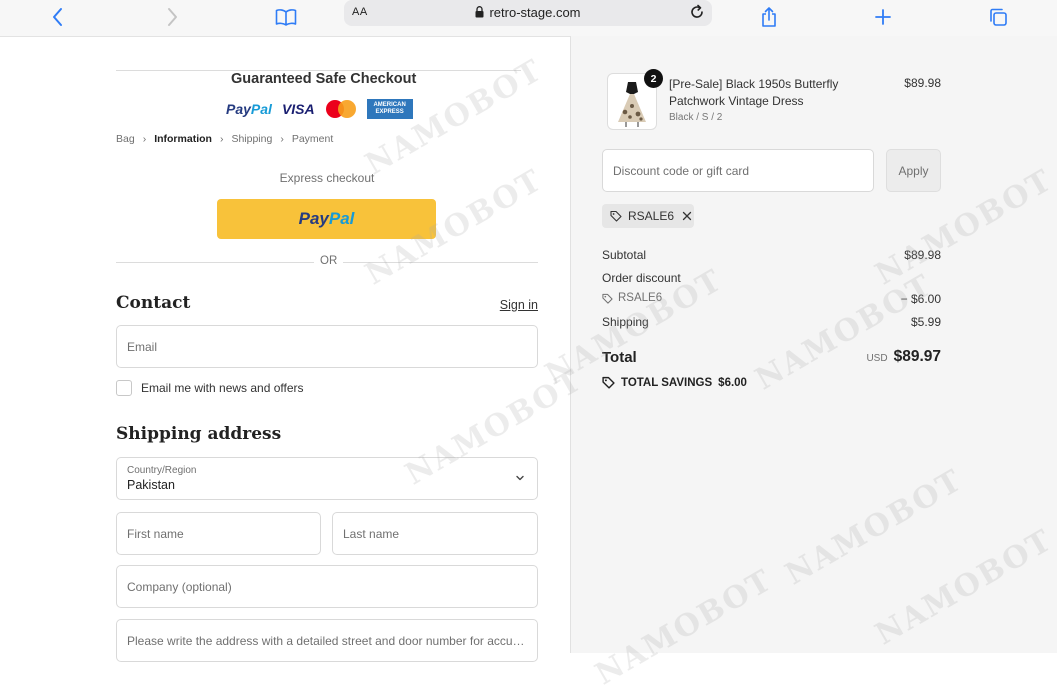 The image size is (1057, 692). What do you see at coordinates (697, 12) in the screenshot?
I see `reload-icon` at bounding box center [697, 12].